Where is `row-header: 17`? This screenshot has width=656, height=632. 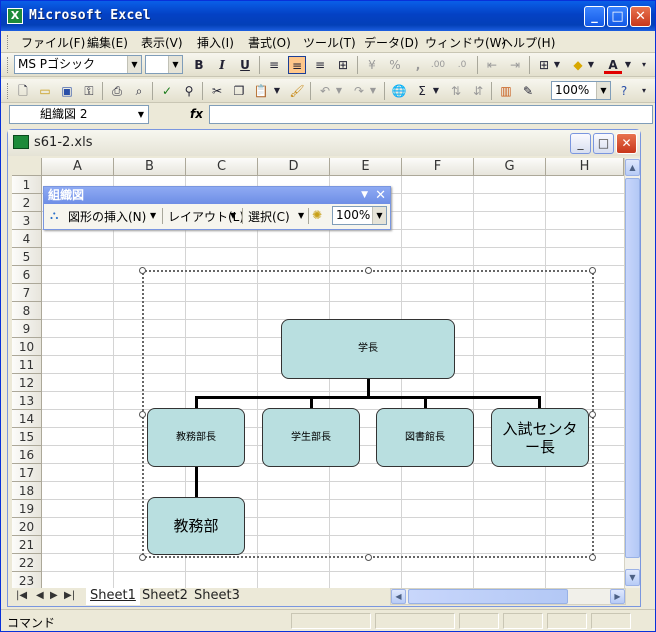
row-header: 17 is located at coordinates (27, 473).